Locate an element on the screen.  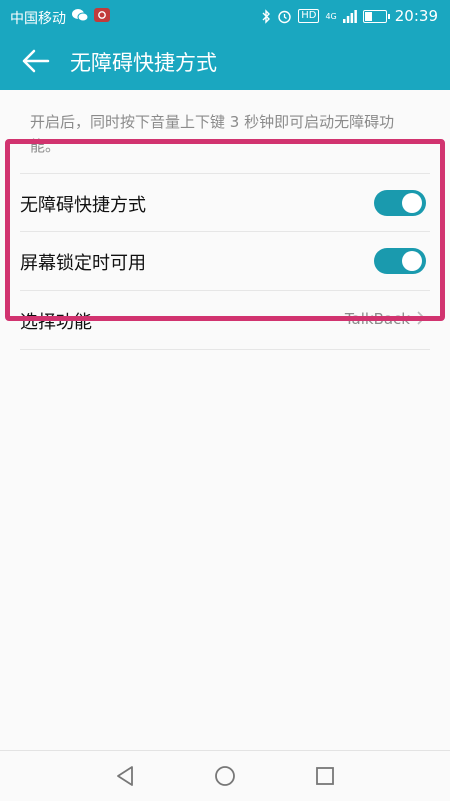
status-right-icons: HD 4G 20:39 is located at coordinates (349, 16).